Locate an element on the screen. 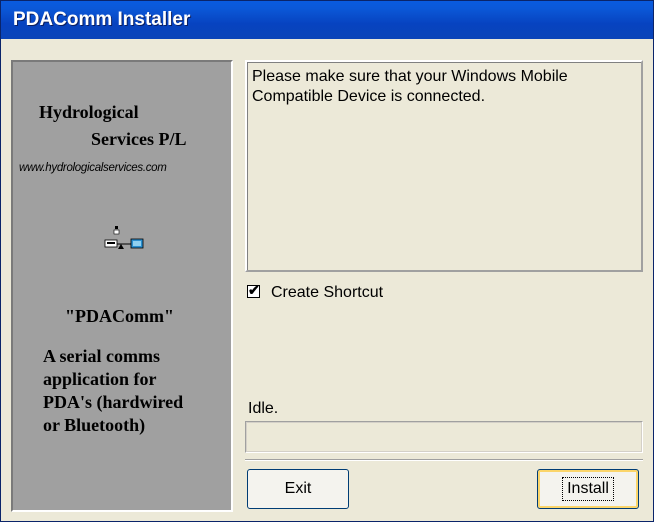 The image size is (654, 522). description-line: or Bluetooth) is located at coordinates (94, 425).